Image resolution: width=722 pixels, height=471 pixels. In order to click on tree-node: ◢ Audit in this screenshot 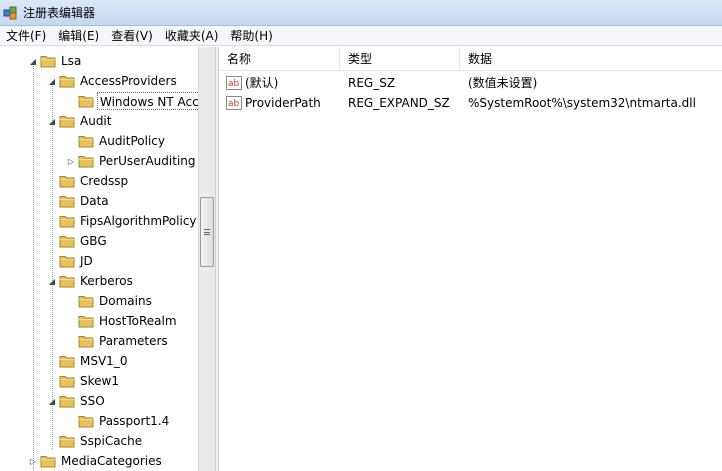, I will do `click(80, 121)`.